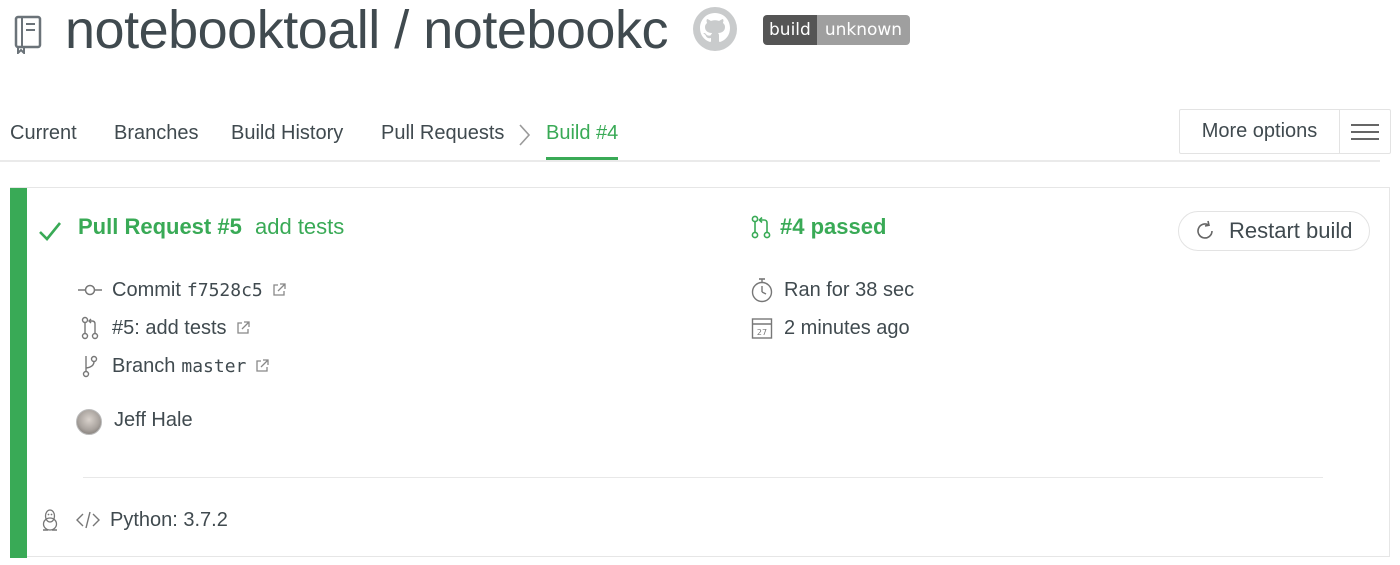 This screenshot has height=565, width=1400. Describe the element at coordinates (300, 226) in the screenshot. I see `commit-message: add tests` at that location.